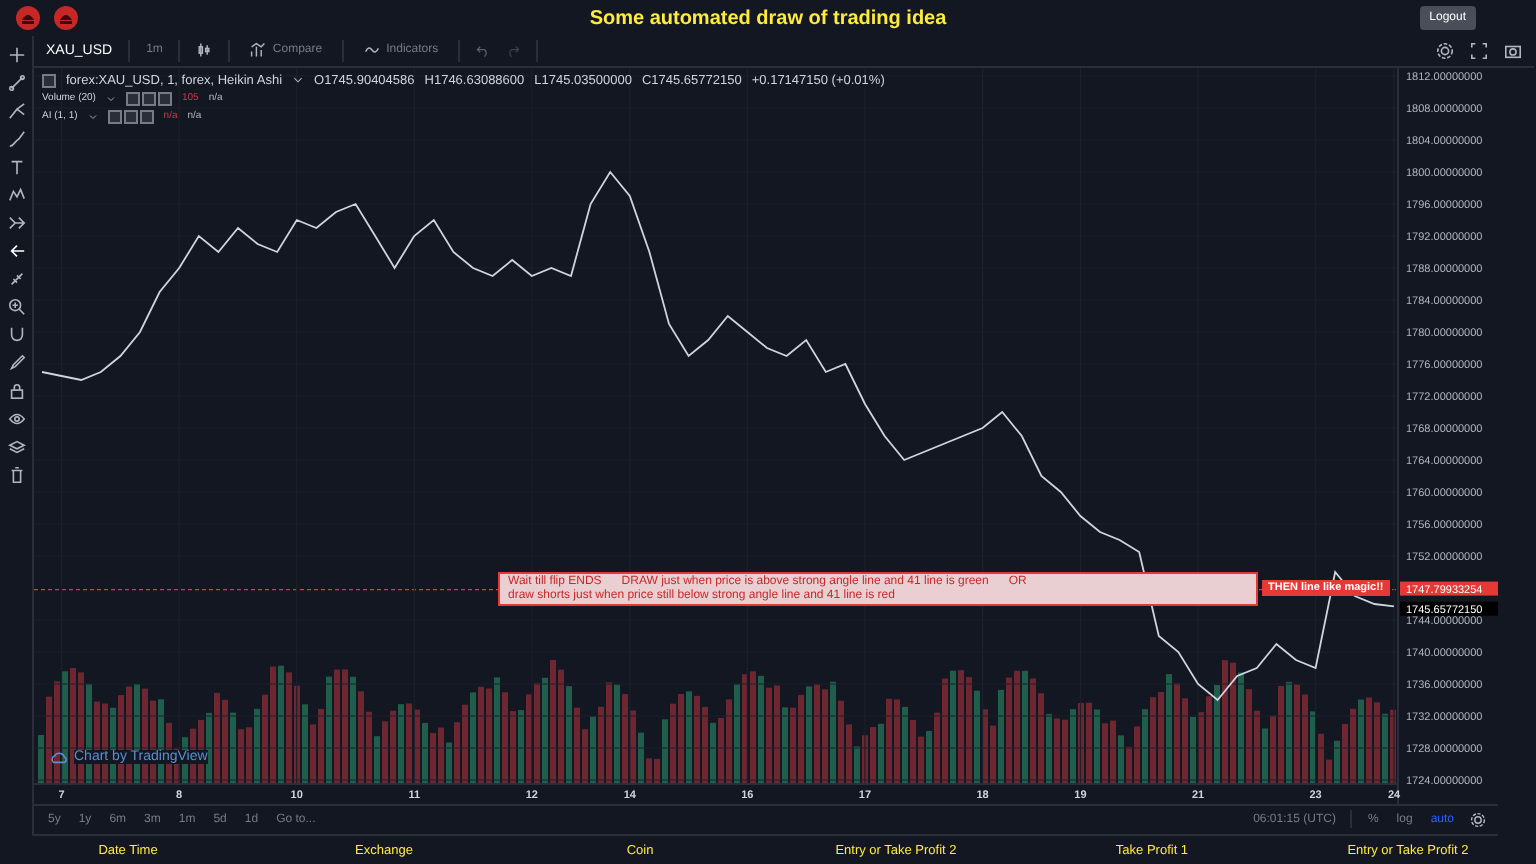 Image resolution: width=1536 pixels, height=864 pixels. I want to click on page-title: Some automated draw of trading idea, so click(768, 18).